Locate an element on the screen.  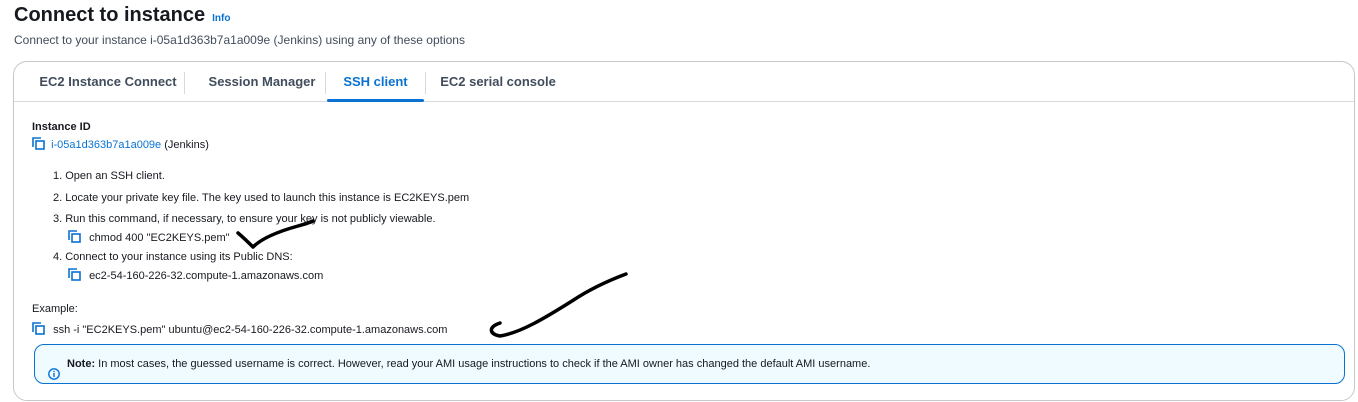
tab-ec2-instance-connect: EC2 Instance Connect is located at coordinates (108, 81).